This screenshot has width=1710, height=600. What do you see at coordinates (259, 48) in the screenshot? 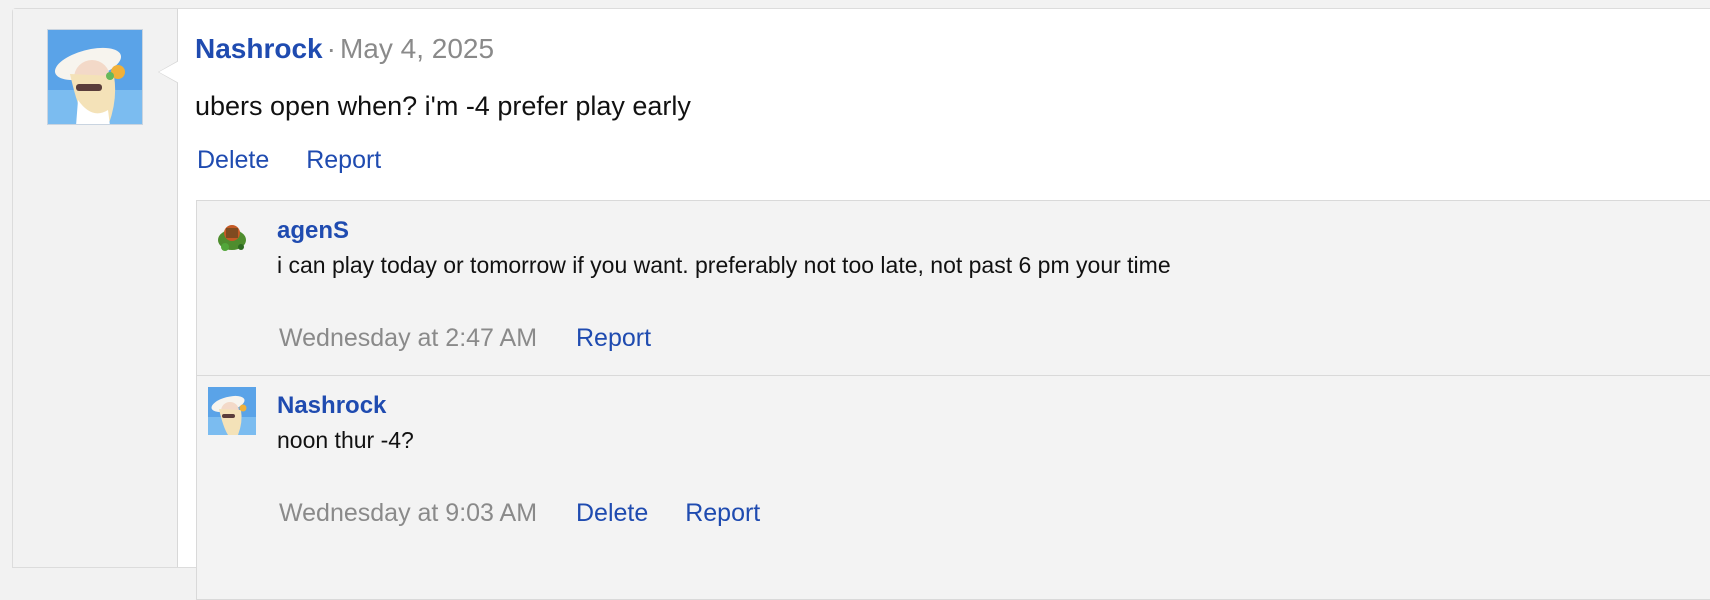
I see `post-author-link: Nashrock` at bounding box center [259, 48].